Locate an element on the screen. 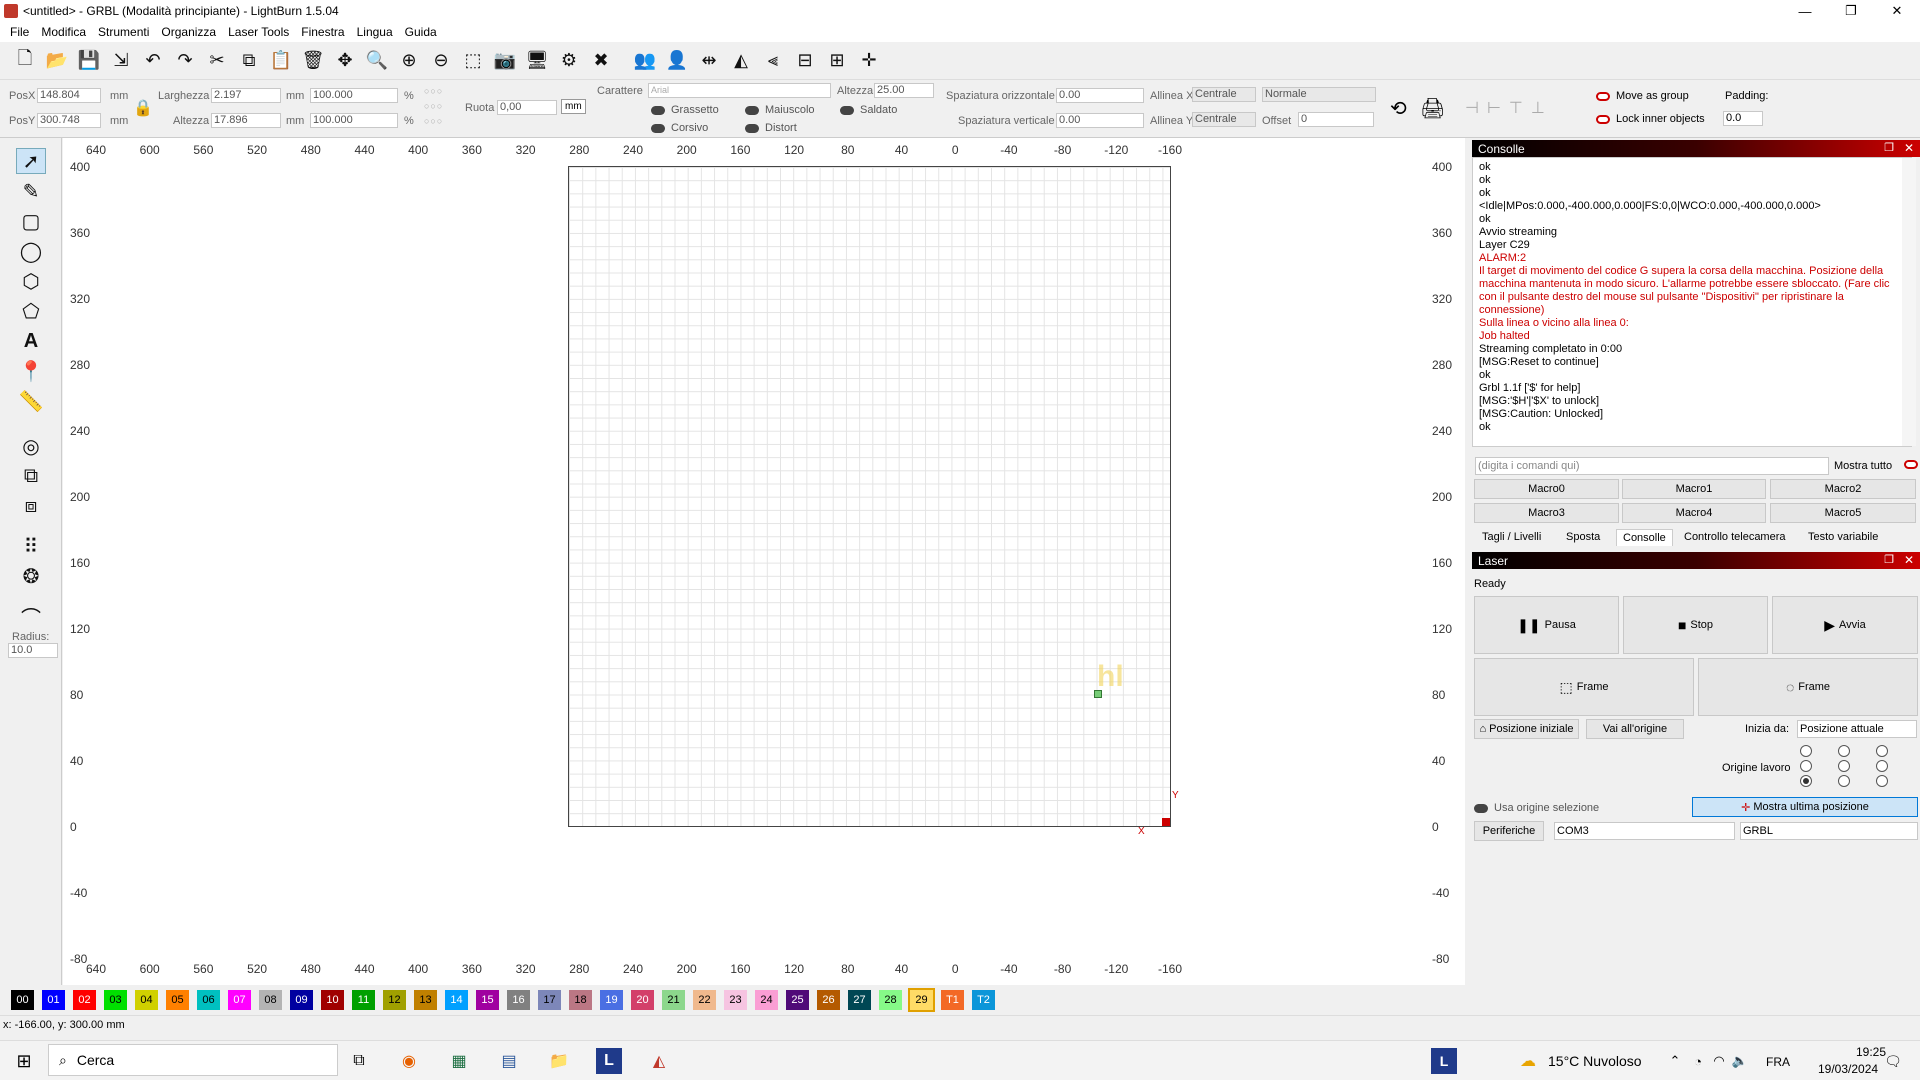 Image resolution: width=1920 pixels, height=1080 pixels. scale-width-input: 100.000 is located at coordinates (354, 95).